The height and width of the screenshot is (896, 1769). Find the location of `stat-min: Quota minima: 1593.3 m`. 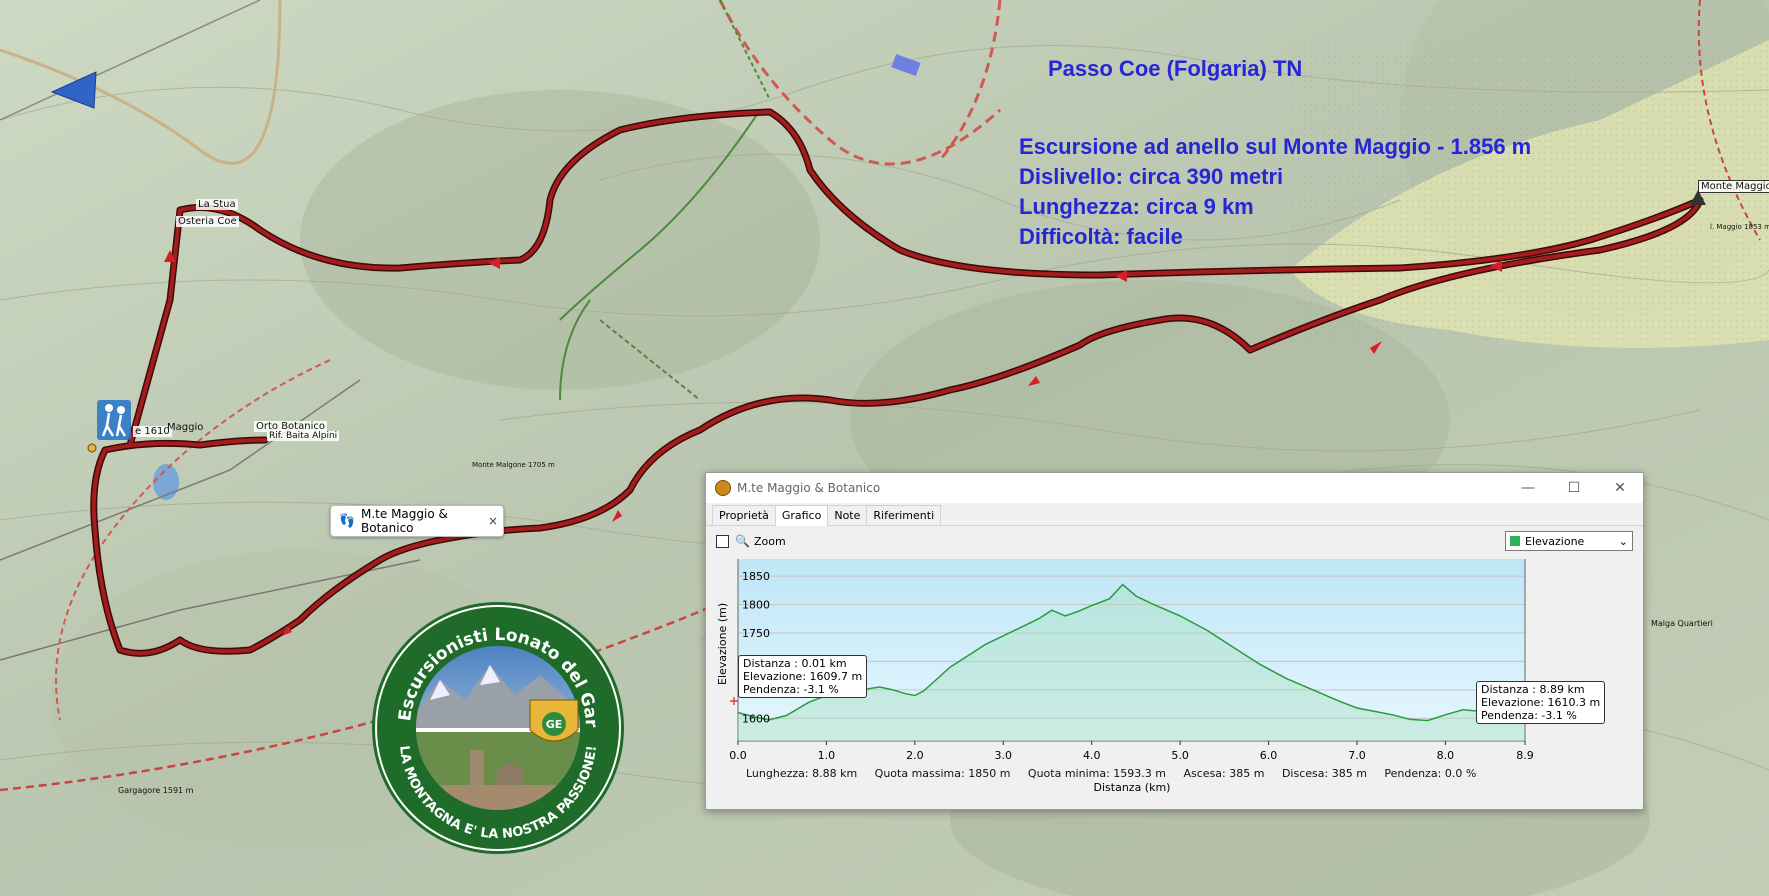

stat-min: Quota minima: 1593.3 m is located at coordinates (1096, 773).